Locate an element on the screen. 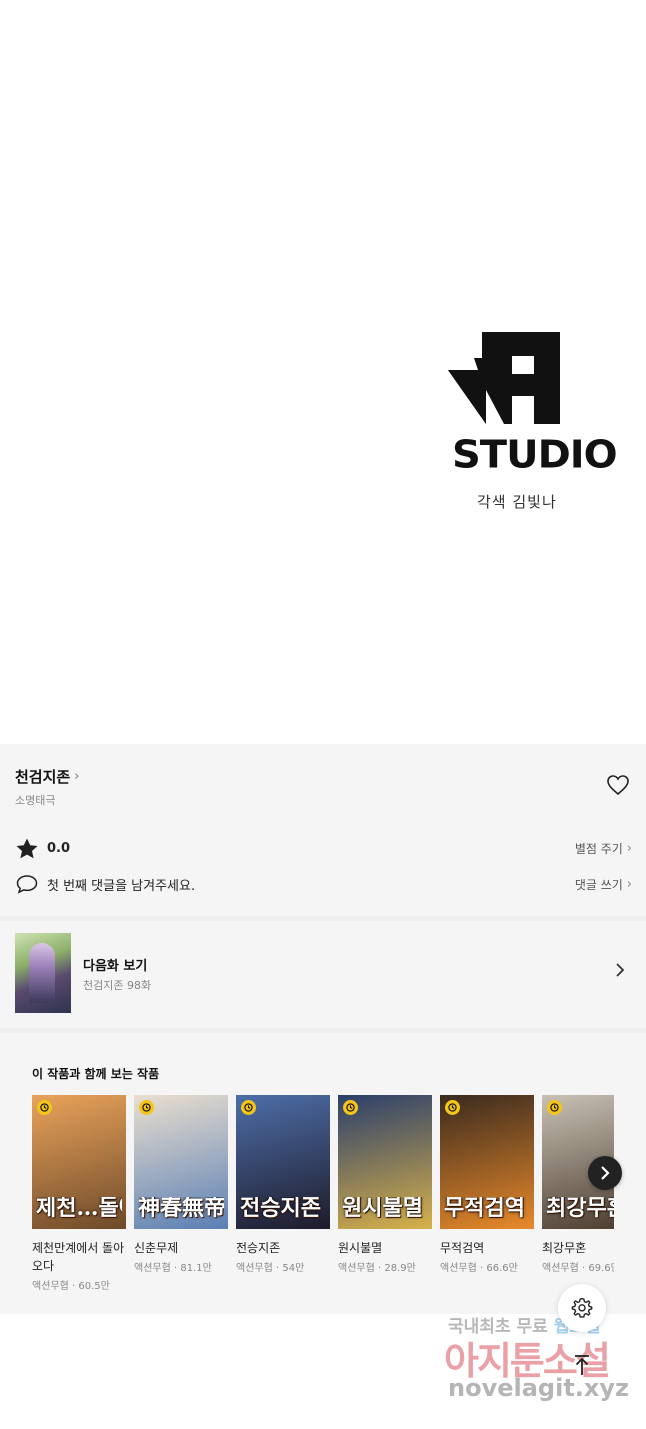  site-watermark: 국내최초 무료 웹소설 아지툰소설 novelagit.xyz is located at coordinates (536, 1367).